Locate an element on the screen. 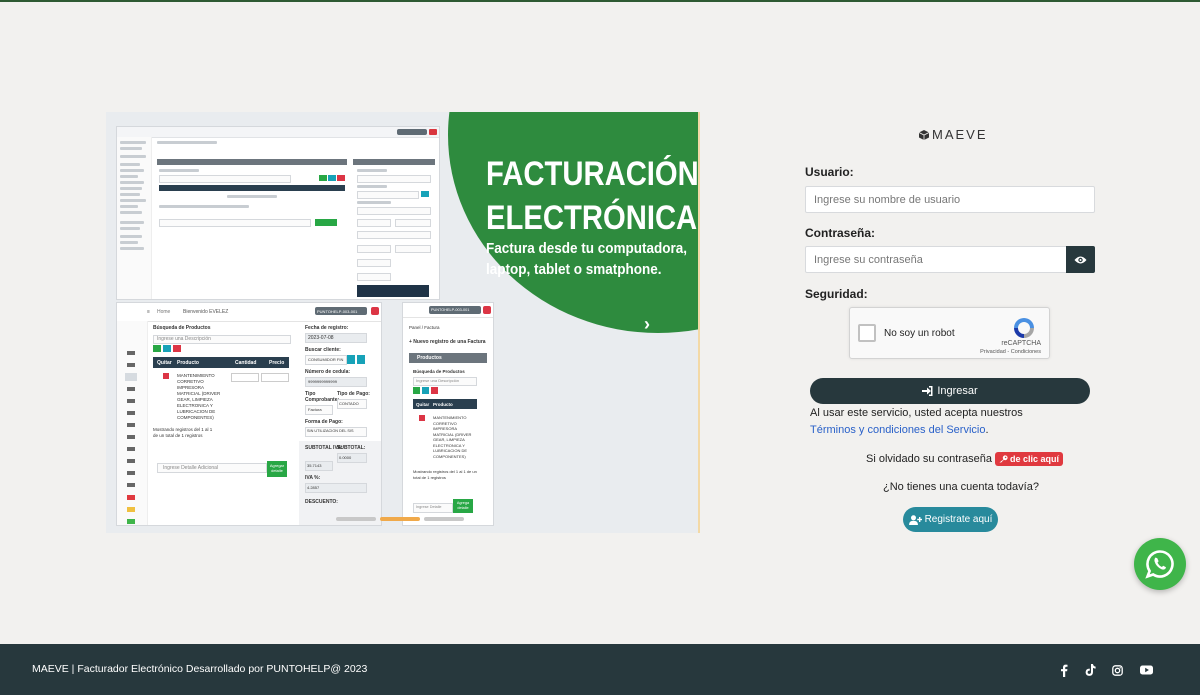 The width and height of the screenshot is (1200, 695). mock-iva: IVA %: is located at coordinates (313, 478).